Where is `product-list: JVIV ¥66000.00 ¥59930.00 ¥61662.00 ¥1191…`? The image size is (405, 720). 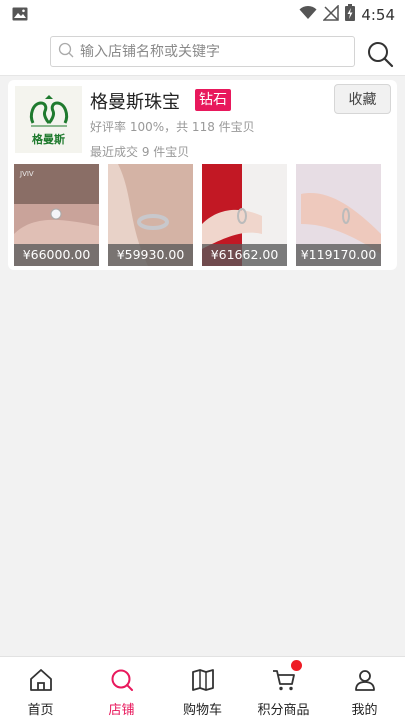 product-list: JVIV ¥66000.00 ¥59930.00 ¥61662.00 ¥1191… is located at coordinates (203, 215).